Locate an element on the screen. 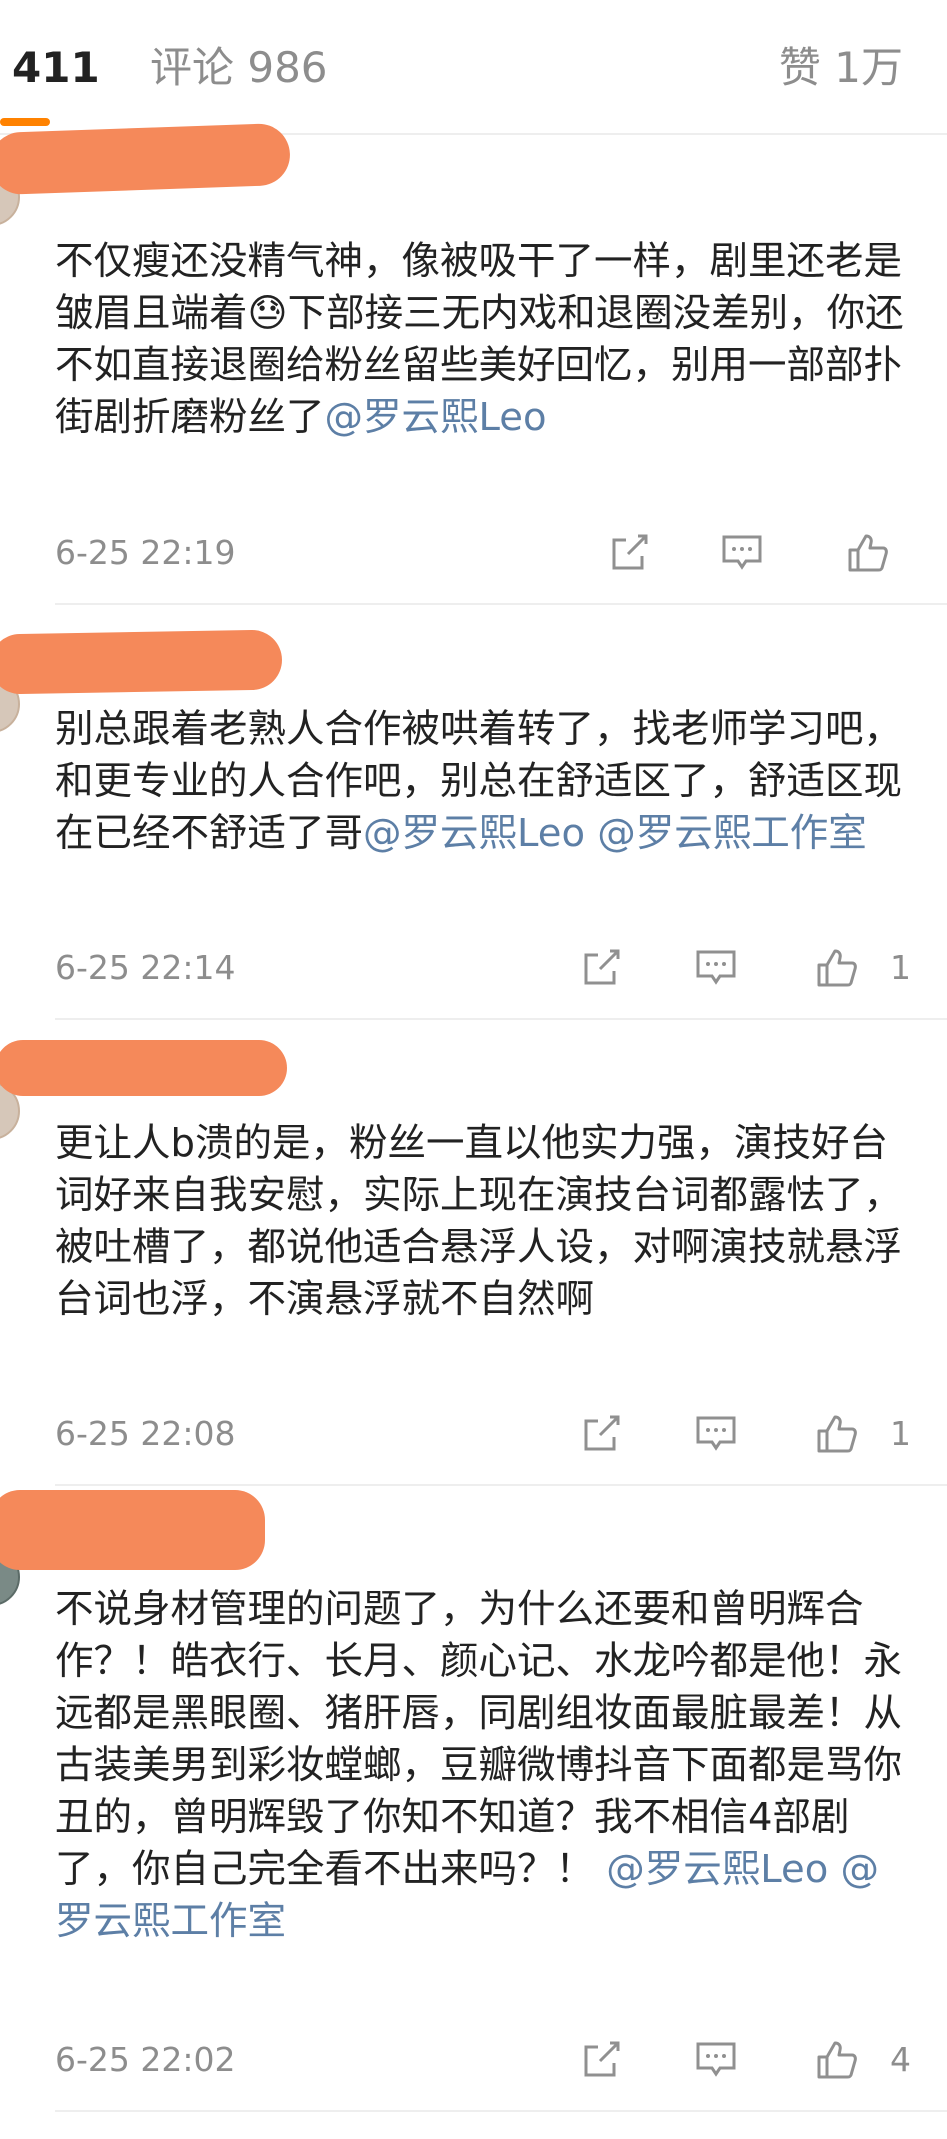  mention-link: @罗云熙工作室 is located at coordinates (732, 833).